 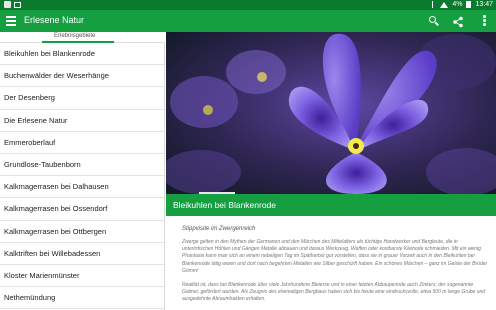 I want to click on detail-subtitle: Stippvisite im Zwergenreich, so click(x=219, y=229).